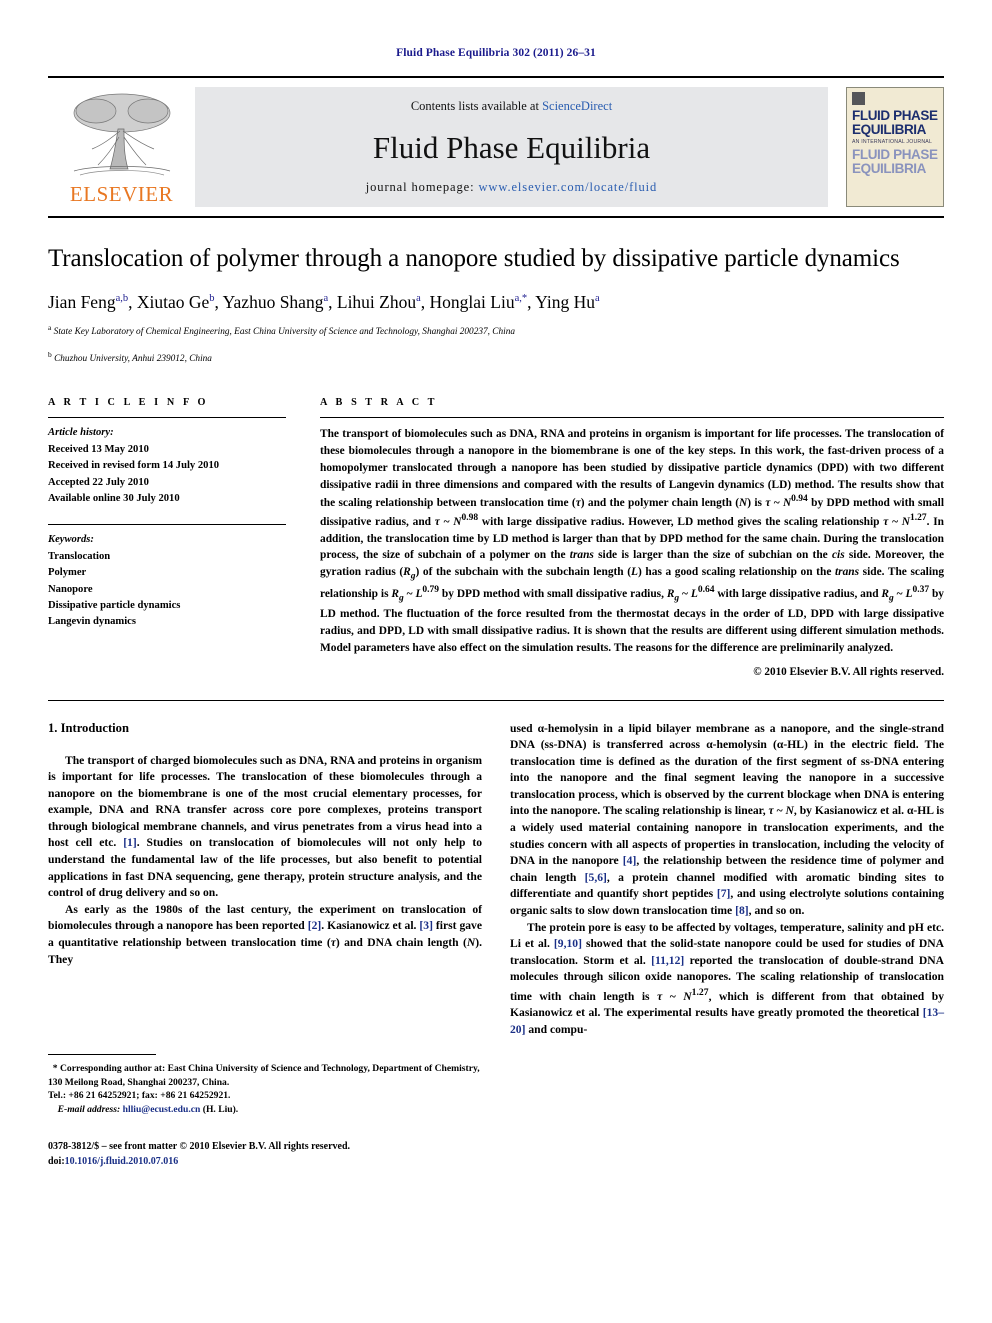 This screenshot has height=1323, width=992. Describe the element at coordinates (422, 187) in the screenshot. I see `homepage-prefix: journal homepage:` at that location.